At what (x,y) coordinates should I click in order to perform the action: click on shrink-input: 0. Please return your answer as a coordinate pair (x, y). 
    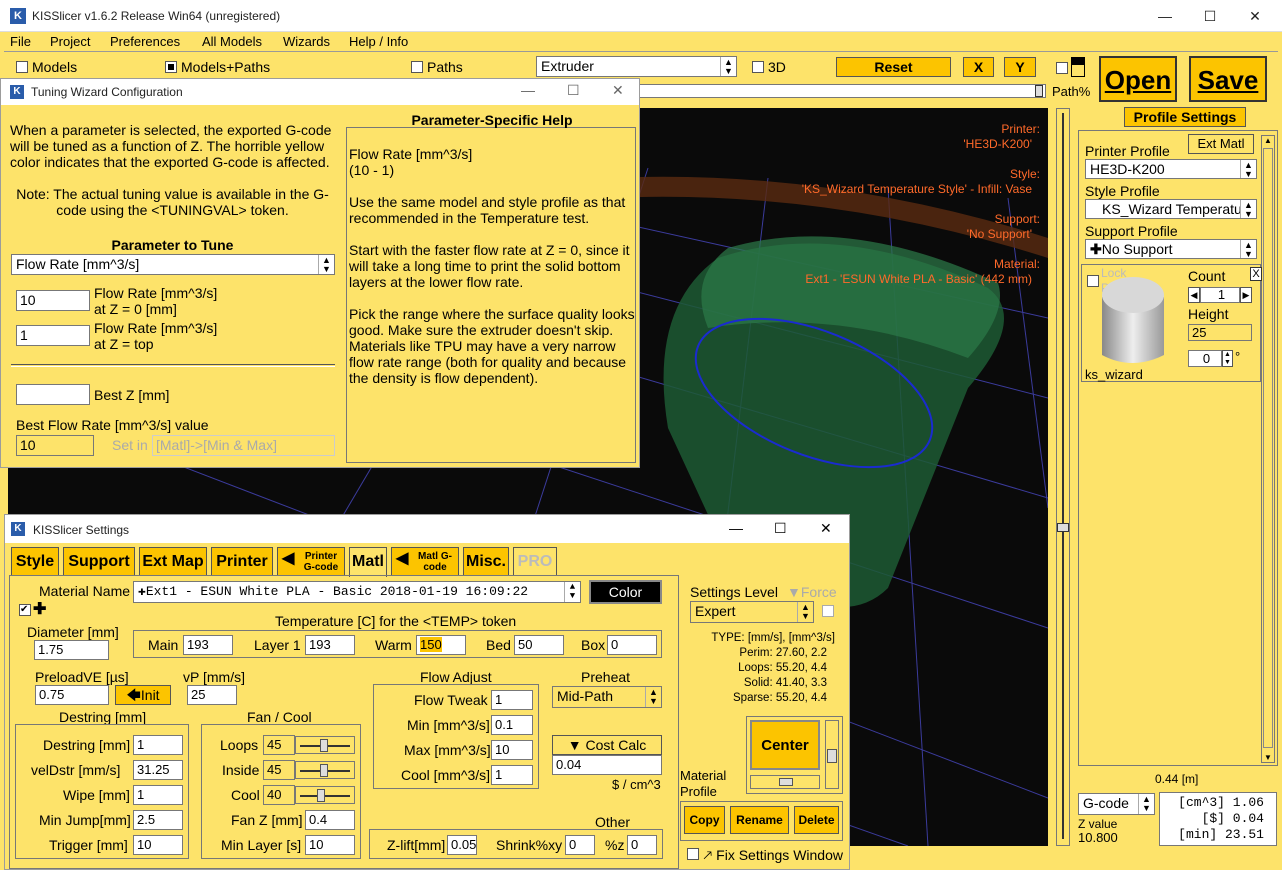
    Looking at the image, I should click on (580, 845).